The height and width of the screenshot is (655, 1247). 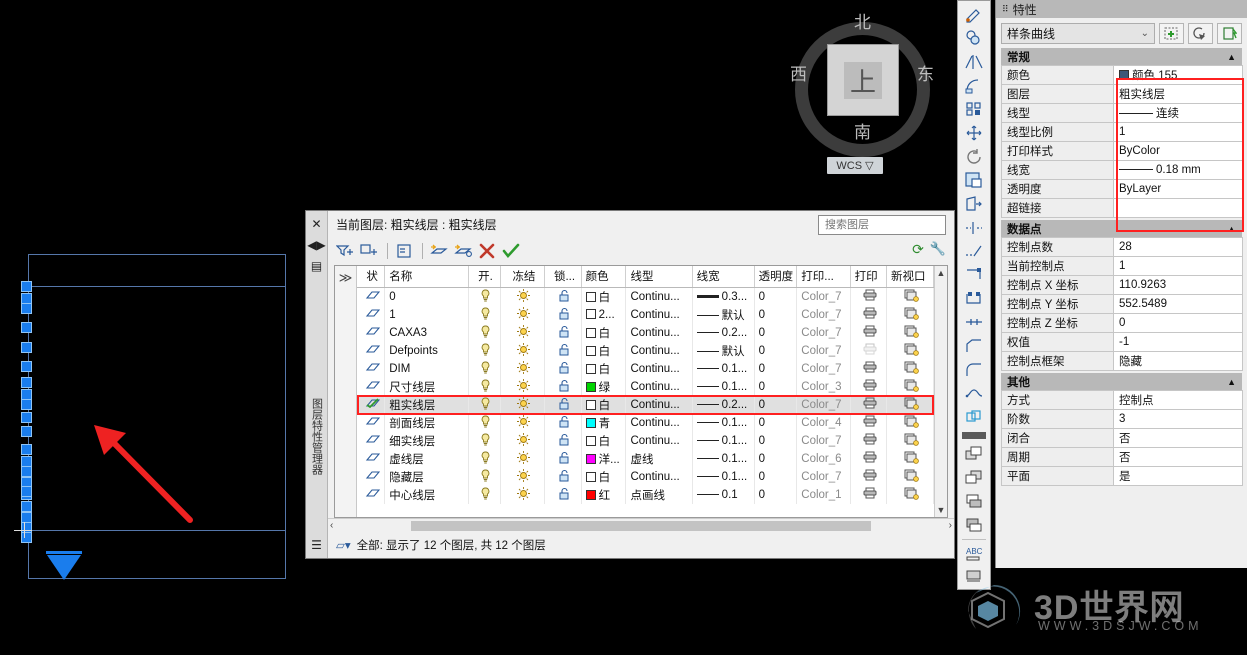 I want to click on viewcube-top-face: 上, so click(x=863, y=80).